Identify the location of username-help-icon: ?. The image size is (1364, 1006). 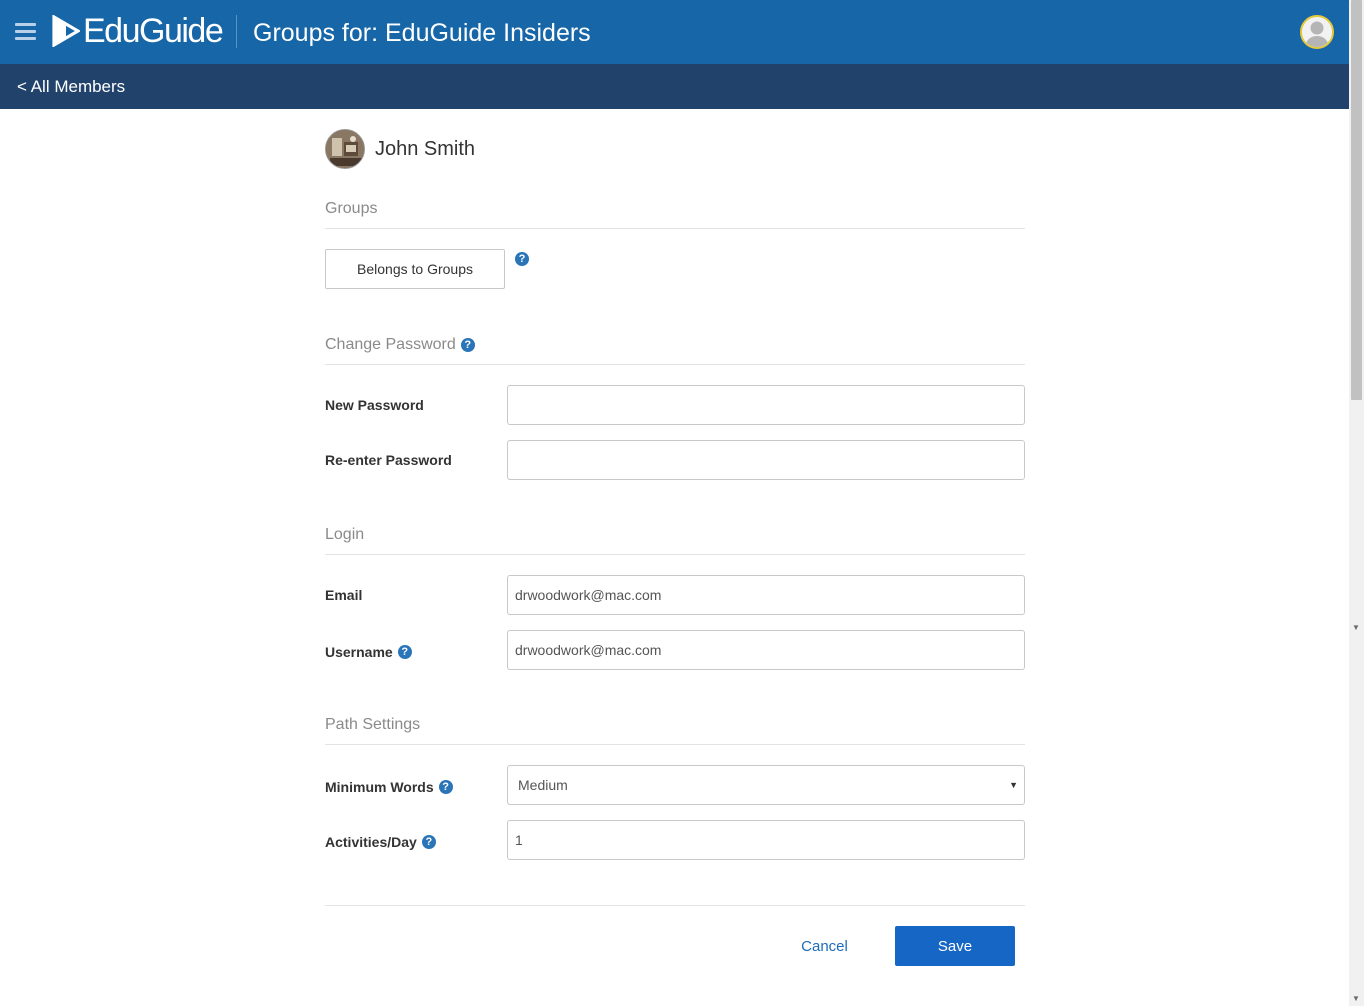
(404, 652).